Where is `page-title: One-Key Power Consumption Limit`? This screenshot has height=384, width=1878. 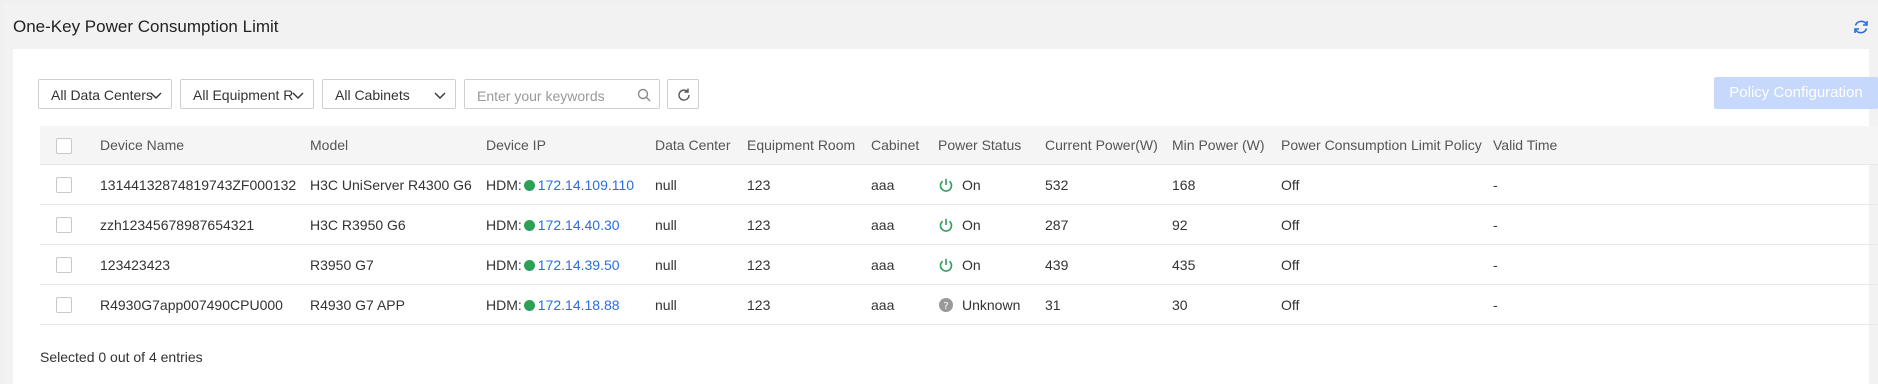 page-title: One-Key Power Consumption Limit is located at coordinates (146, 26).